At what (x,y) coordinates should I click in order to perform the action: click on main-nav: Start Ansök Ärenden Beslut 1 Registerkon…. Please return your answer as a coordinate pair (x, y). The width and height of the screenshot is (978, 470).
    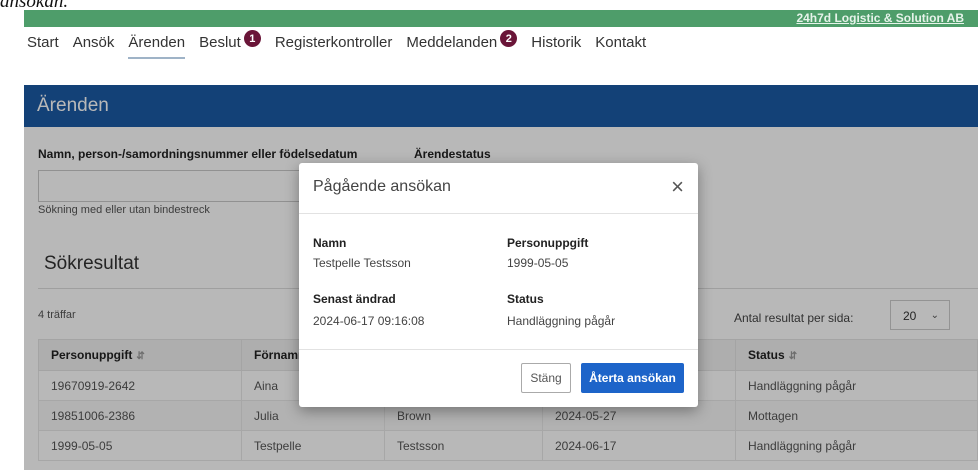
    Looking at the image, I should click on (343, 47).